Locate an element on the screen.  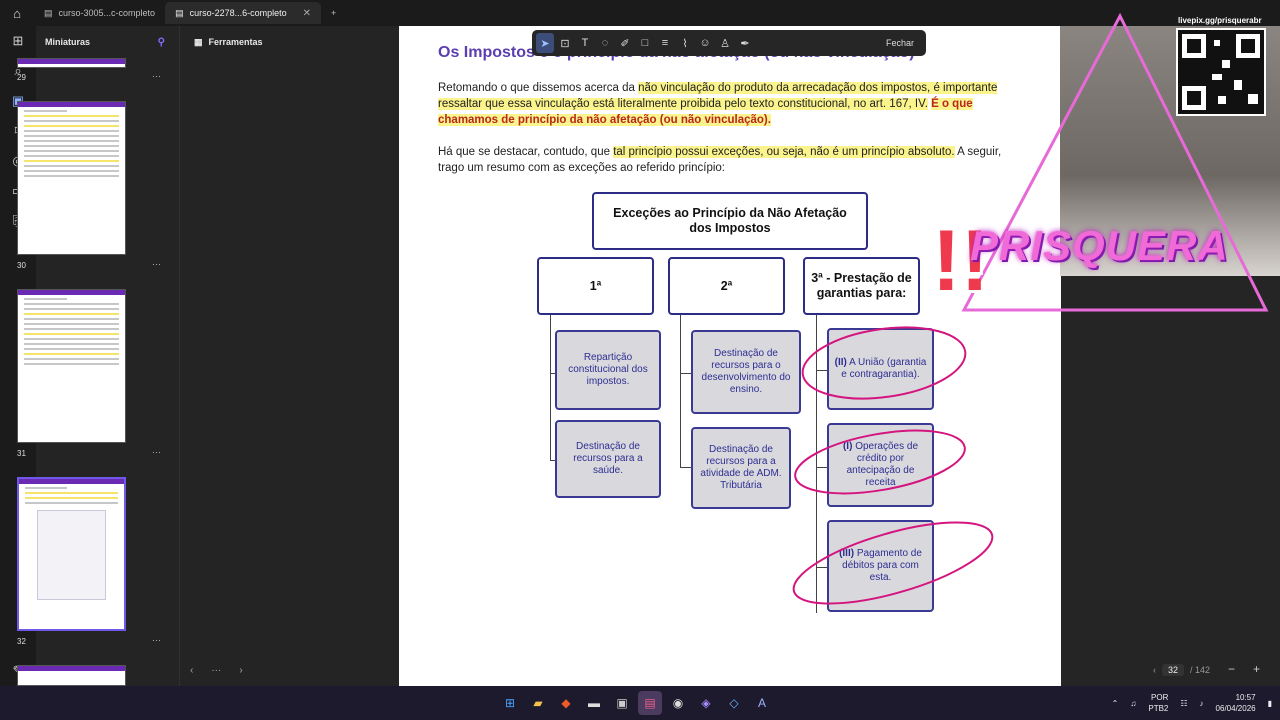
app-icon: A is located at coordinates (762, 703).